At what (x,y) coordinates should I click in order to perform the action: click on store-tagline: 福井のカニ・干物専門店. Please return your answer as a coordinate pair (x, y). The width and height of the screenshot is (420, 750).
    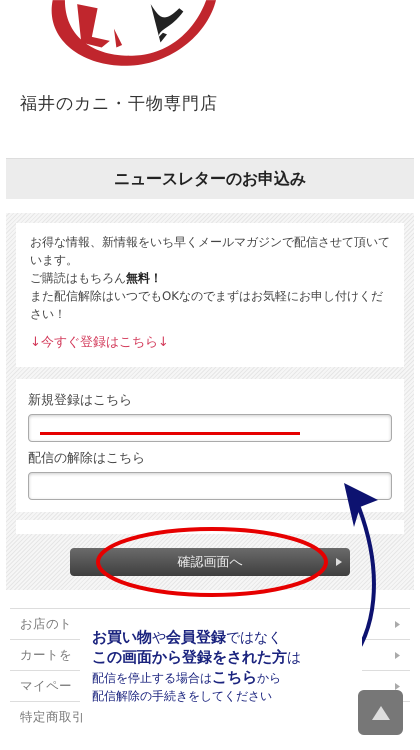
    Looking at the image, I should click on (119, 104).